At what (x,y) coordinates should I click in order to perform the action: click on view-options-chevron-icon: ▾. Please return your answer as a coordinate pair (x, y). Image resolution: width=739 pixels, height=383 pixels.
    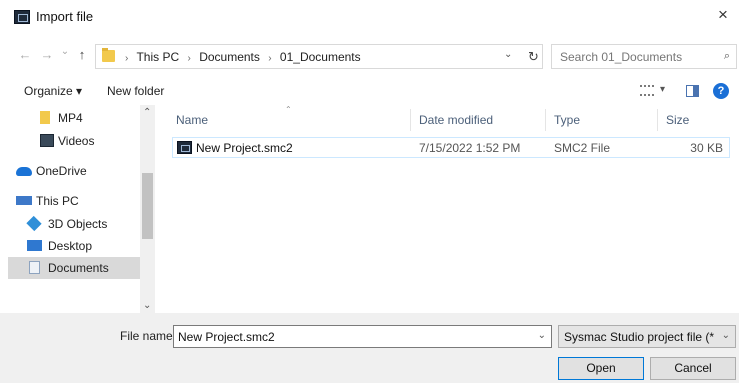
    Looking at the image, I should click on (662, 89).